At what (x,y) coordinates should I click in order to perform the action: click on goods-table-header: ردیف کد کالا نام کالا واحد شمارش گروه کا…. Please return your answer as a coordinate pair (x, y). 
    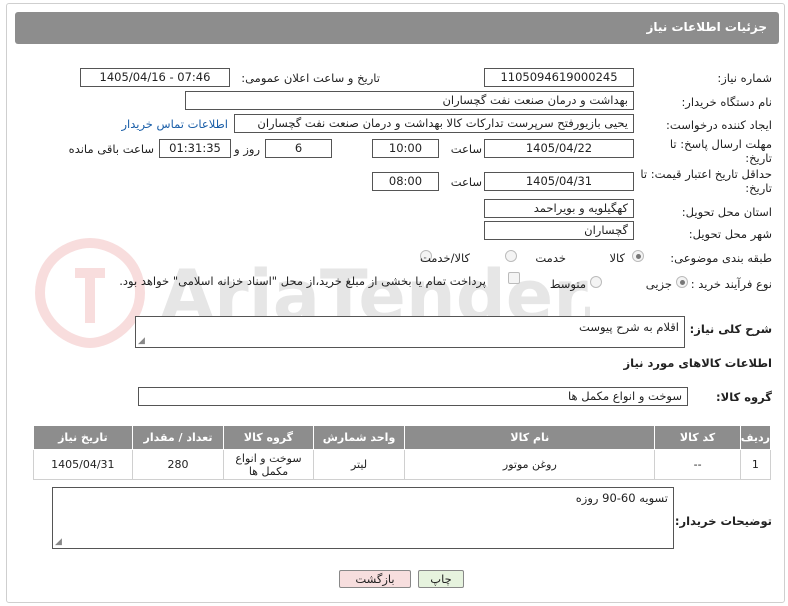
    Looking at the image, I should click on (402, 437).